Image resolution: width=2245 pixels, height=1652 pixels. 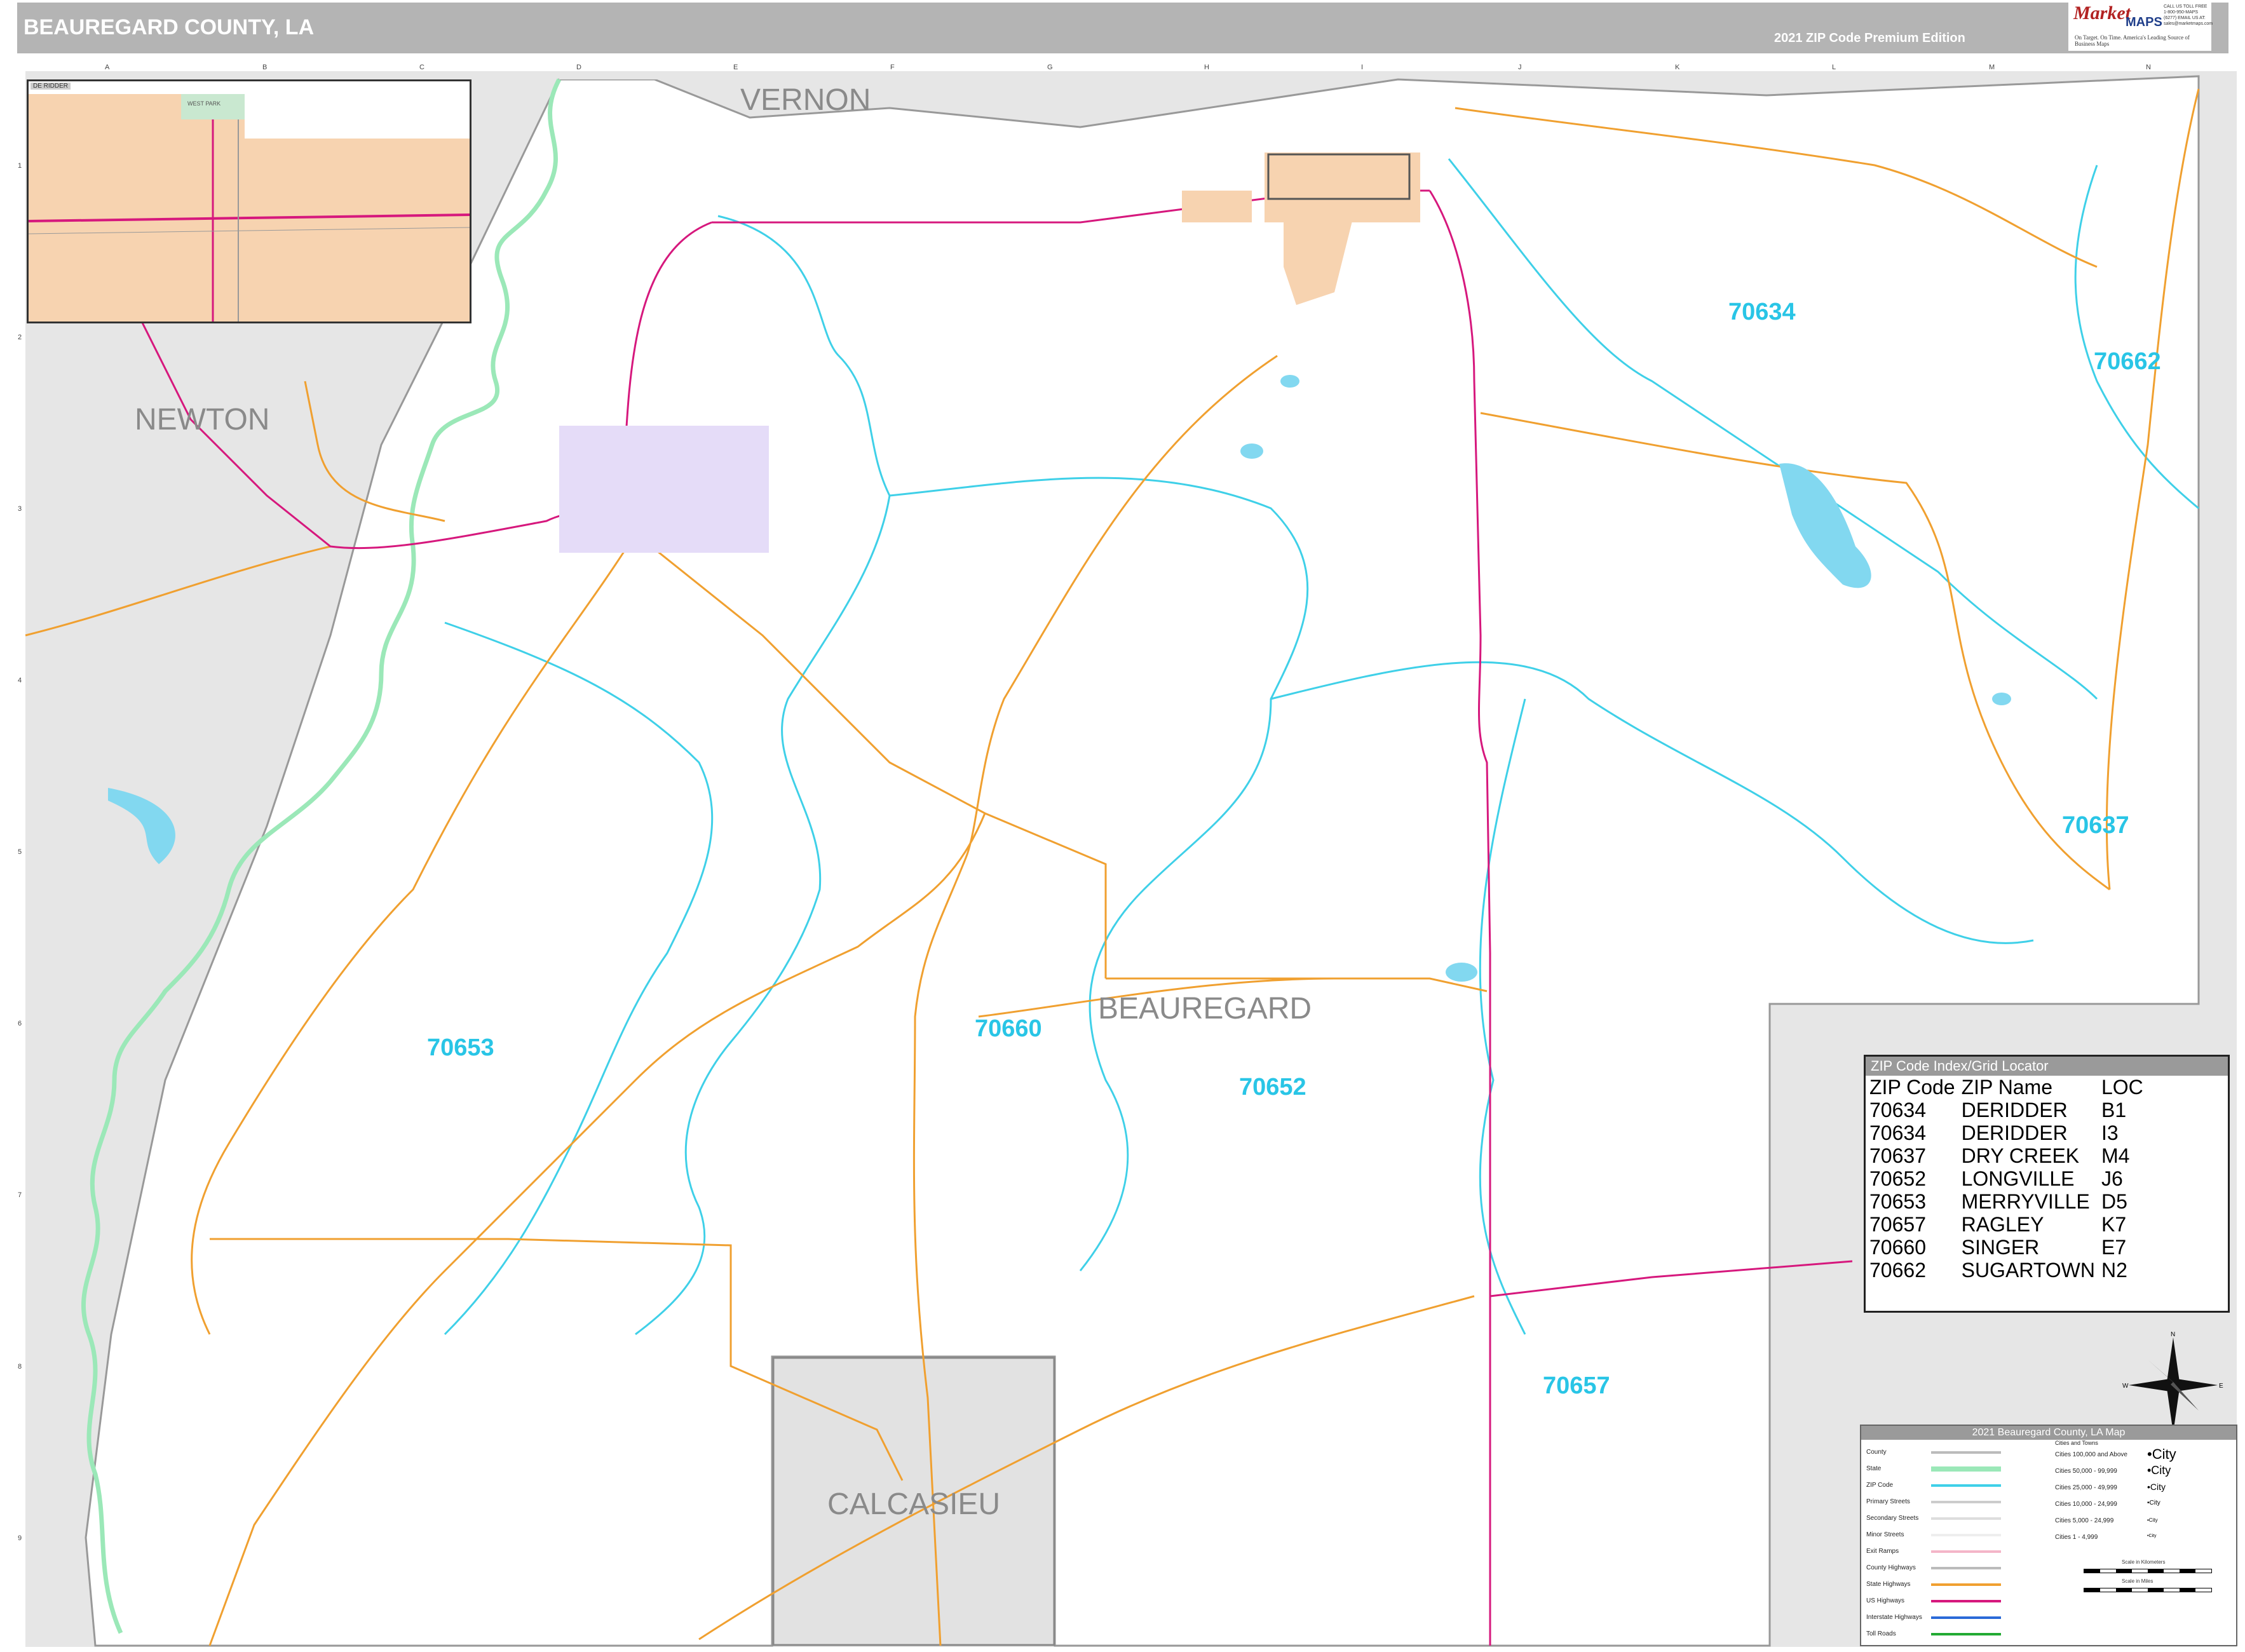 What do you see at coordinates (1881, 1634) in the screenshot?
I see `legend-item-toll: Toll Roads` at bounding box center [1881, 1634].